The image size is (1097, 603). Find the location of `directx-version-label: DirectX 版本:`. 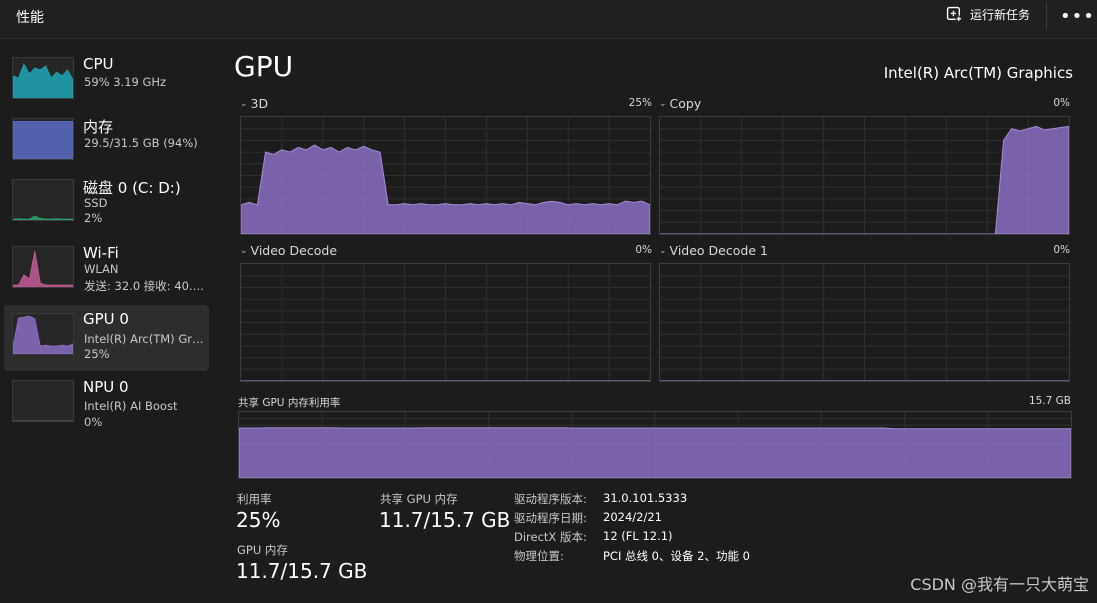

directx-version-label: DirectX 版本: is located at coordinates (550, 537).